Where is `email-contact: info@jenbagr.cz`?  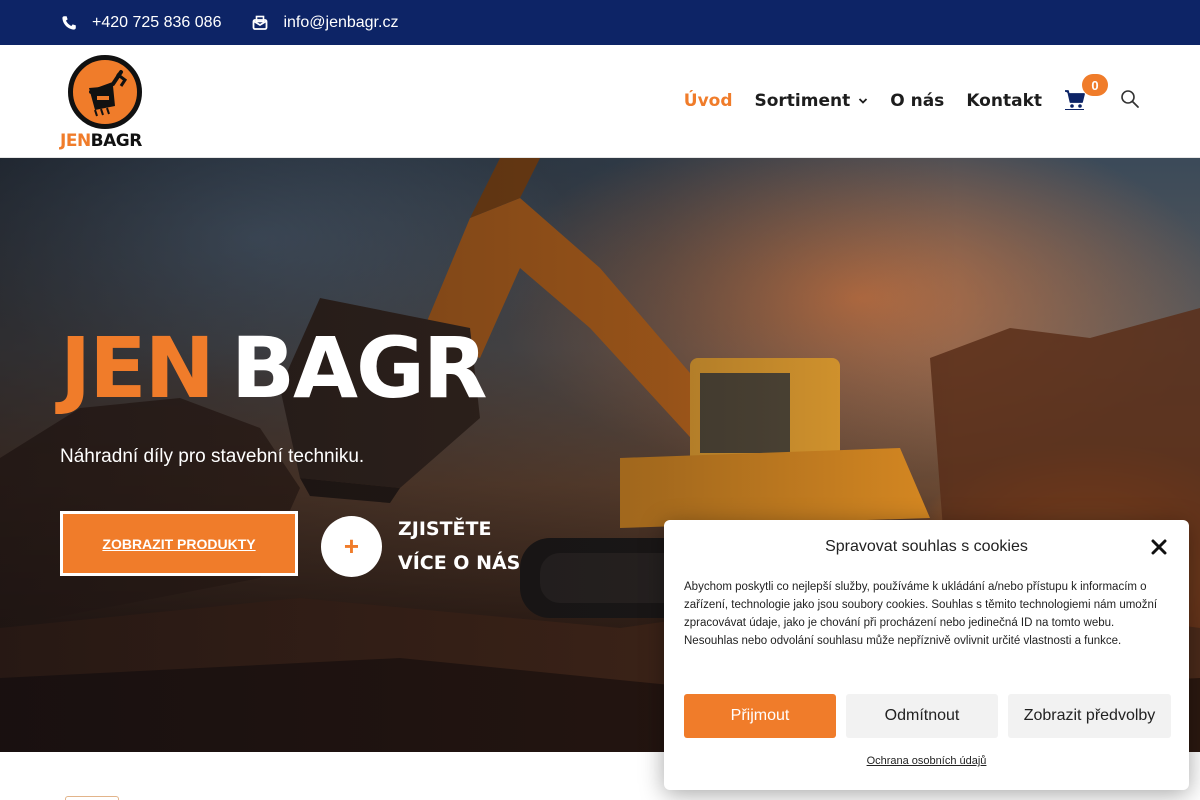 email-contact: info@jenbagr.cz is located at coordinates (324, 23).